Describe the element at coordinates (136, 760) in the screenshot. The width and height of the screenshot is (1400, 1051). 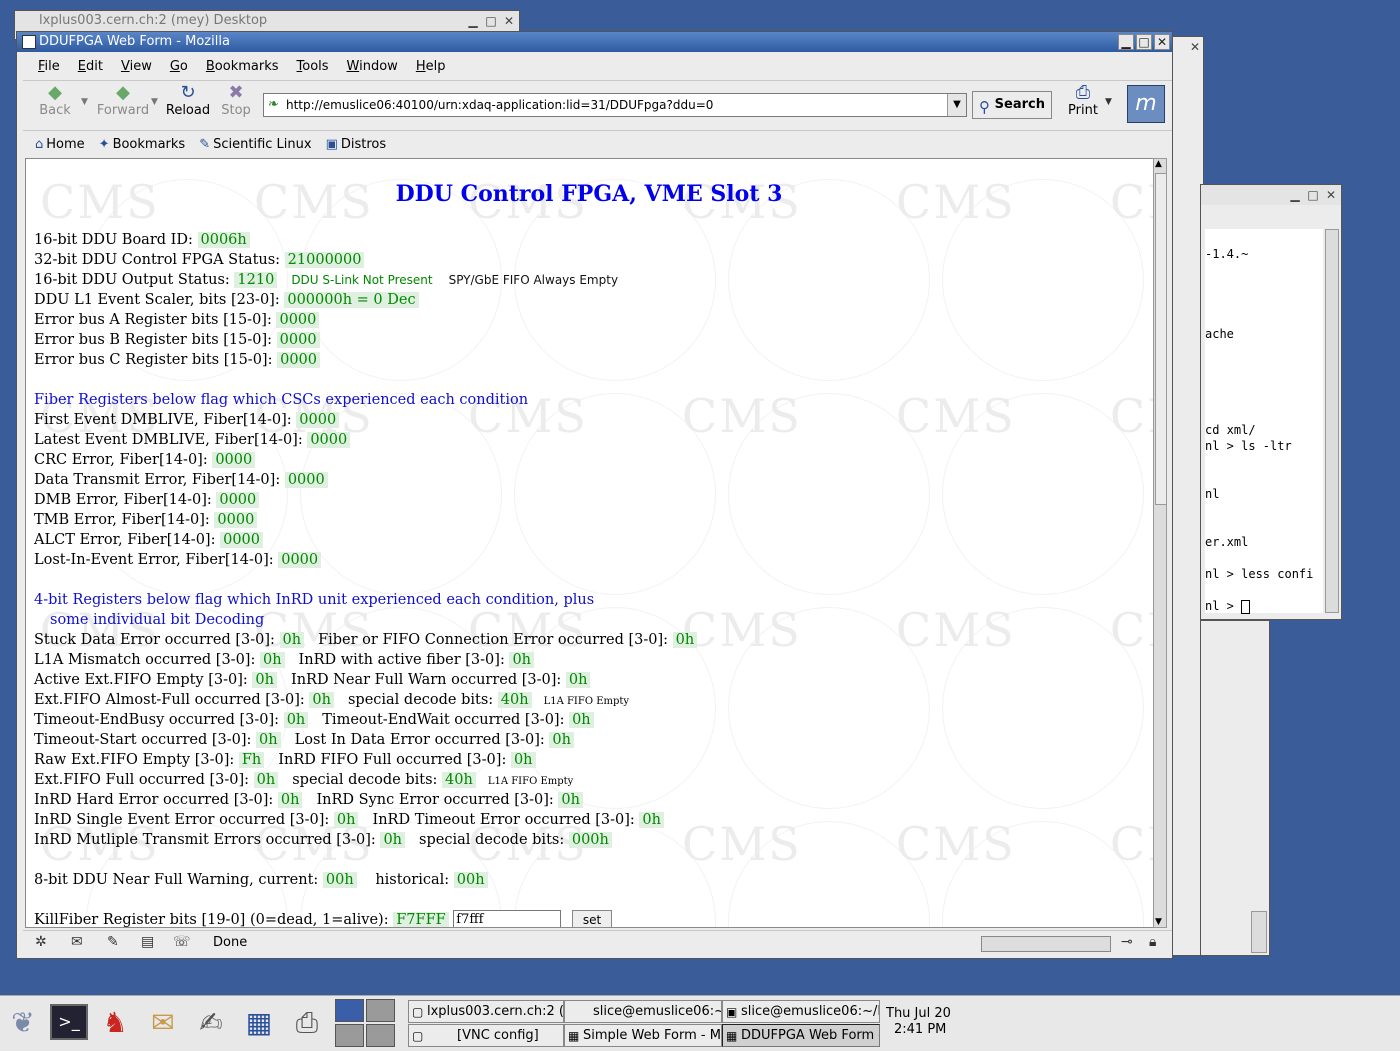
I see `inrd-label: Raw Ext.FIFO Empty [3-0]:` at that location.